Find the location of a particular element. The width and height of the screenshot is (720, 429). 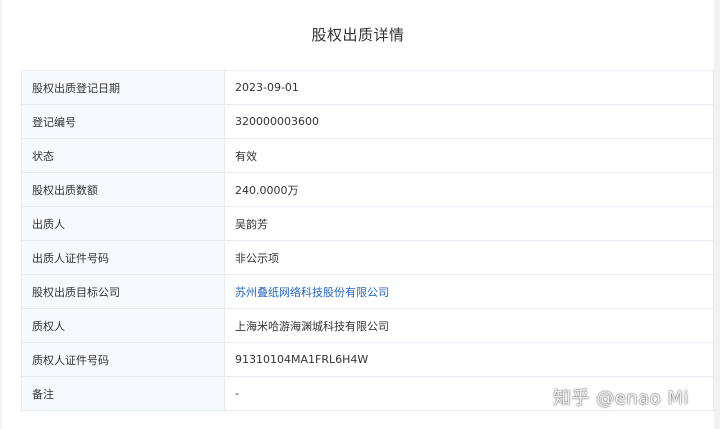

table-row-registration-date: 股权出质登记日期 2023-09-01 is located at coordinates (367, 87).